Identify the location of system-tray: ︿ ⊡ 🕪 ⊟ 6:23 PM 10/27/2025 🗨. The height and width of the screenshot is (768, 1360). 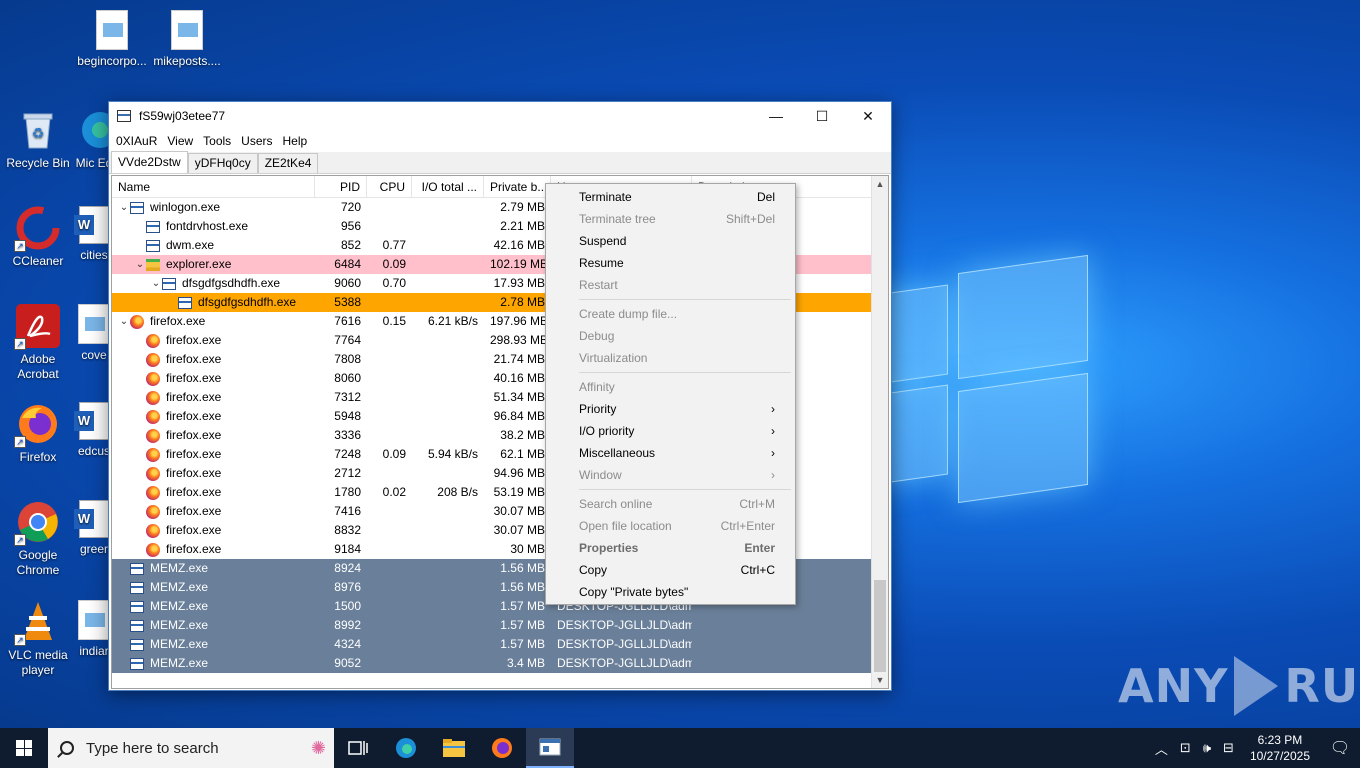
(1254, 748).